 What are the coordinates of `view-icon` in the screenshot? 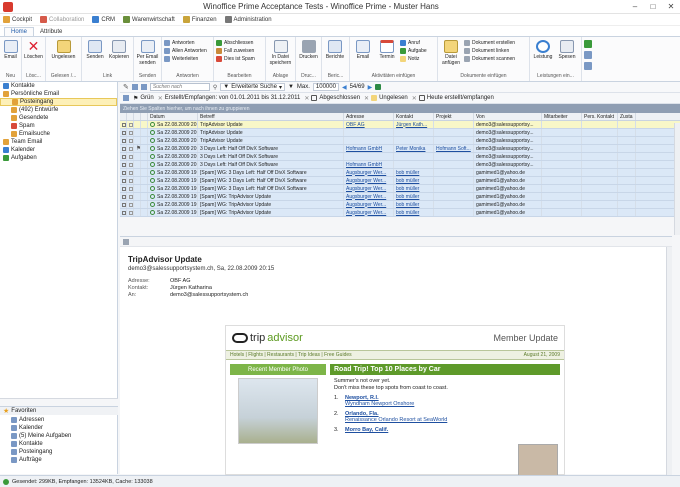 It's located at (143, 87).